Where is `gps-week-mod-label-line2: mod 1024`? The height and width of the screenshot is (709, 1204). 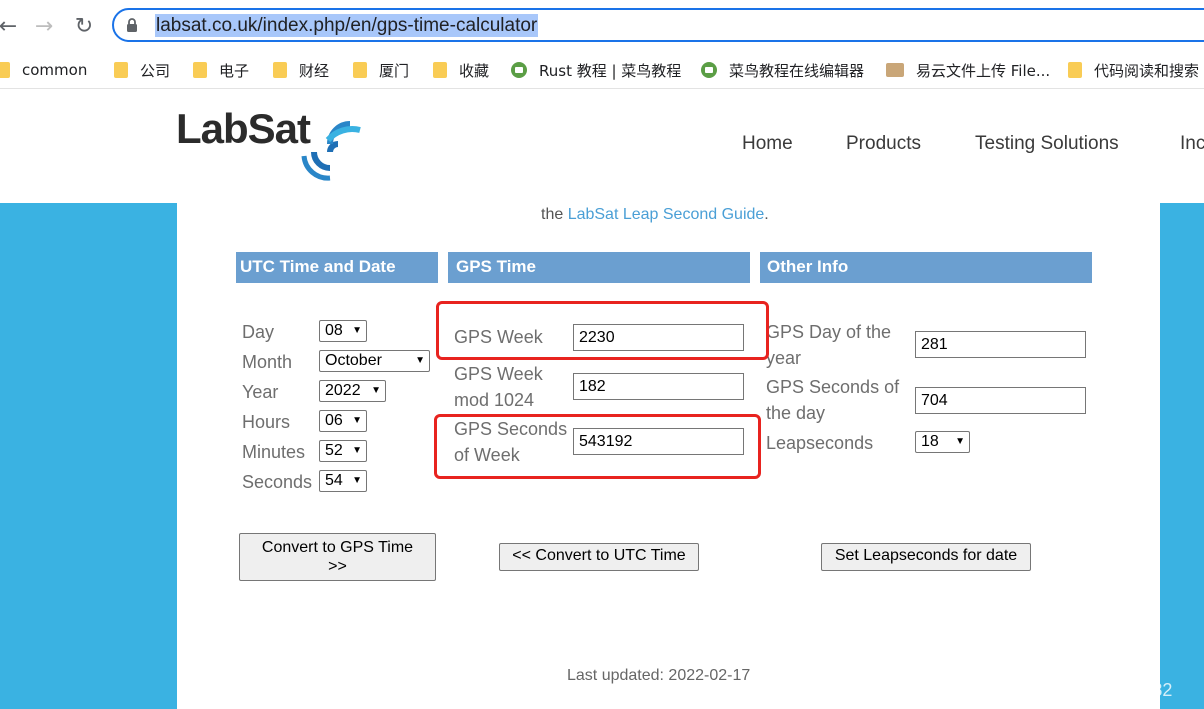
gps-week-mod-label-line2: mod 1024 is located at coordinates (494, 400).